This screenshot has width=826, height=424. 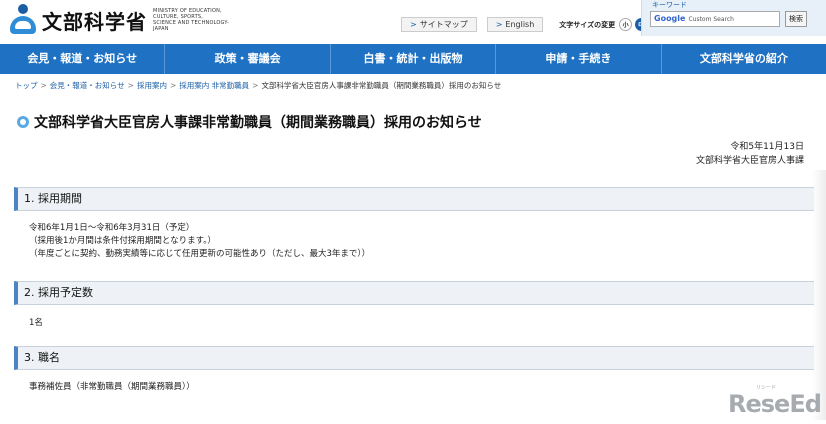 What do you see at coordinates (87, 85) in the screenshot?
I see `breadcrumb-item-press: 会見・報道・お知らせ` at bounding box center [87, 85].